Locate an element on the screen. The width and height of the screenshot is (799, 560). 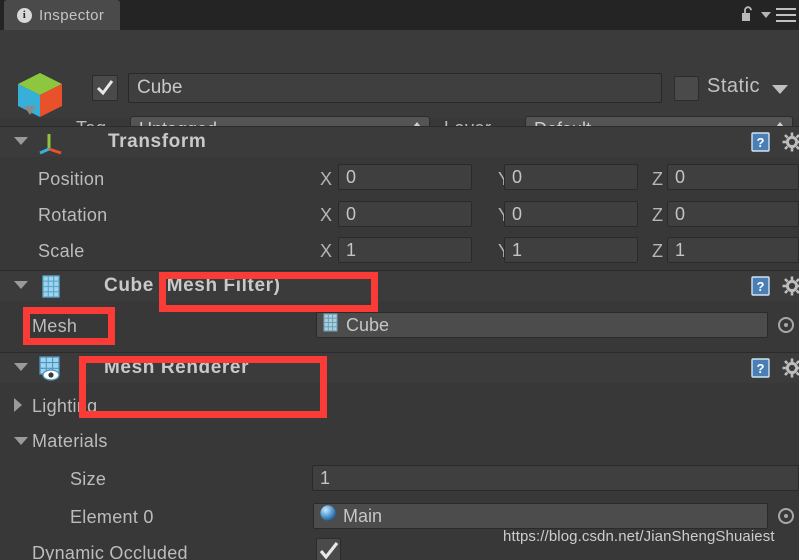
foldout-mesh-filter-icon is located at coordinates (21, 285).